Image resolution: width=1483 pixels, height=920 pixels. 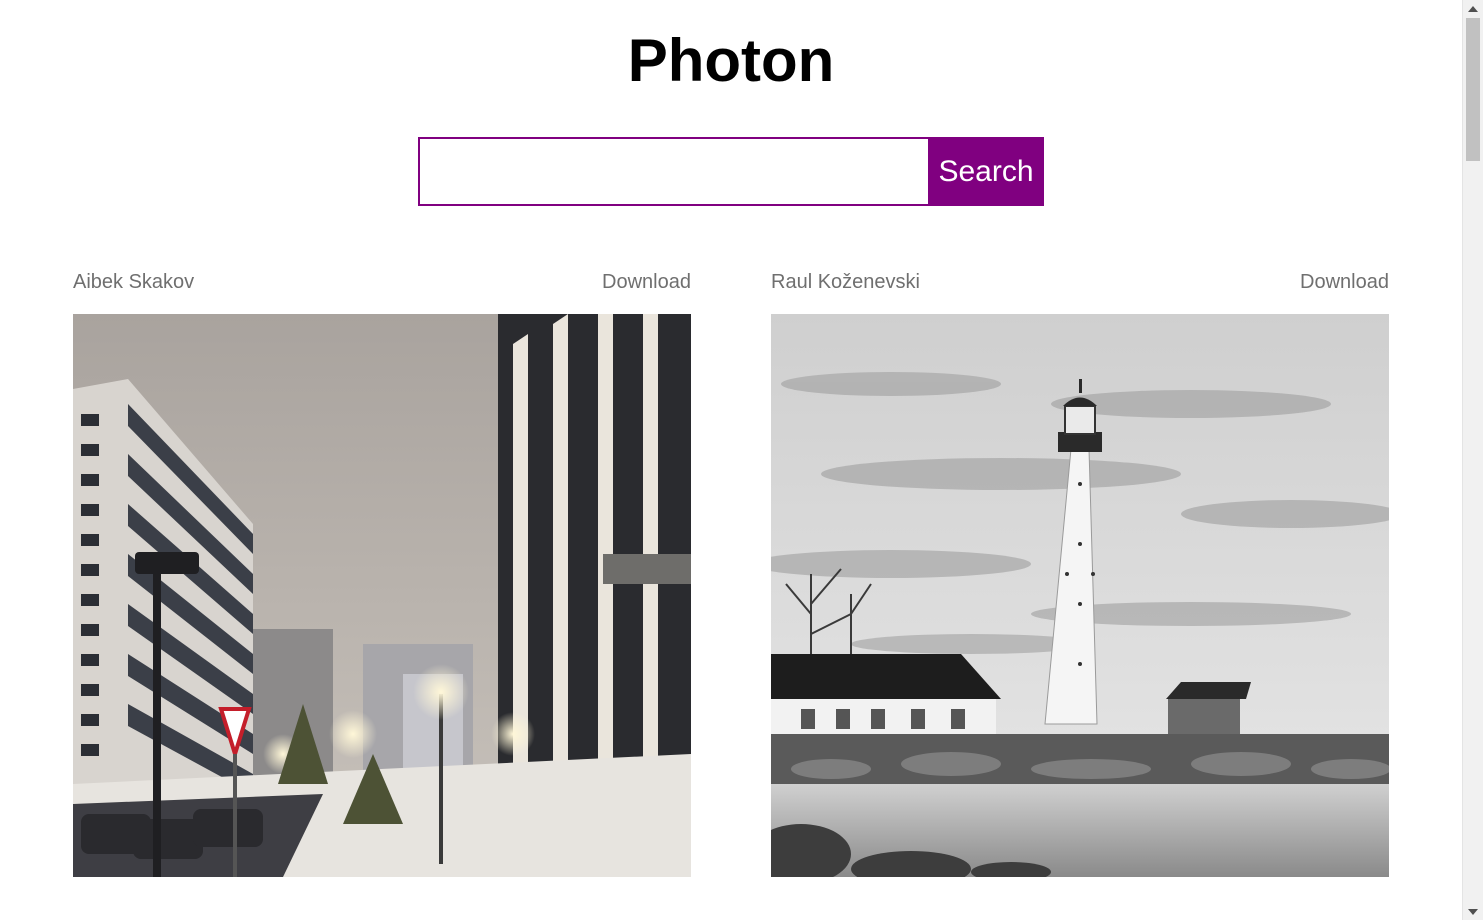 I want to click on search-button: Search, so click(x=986, y=171).